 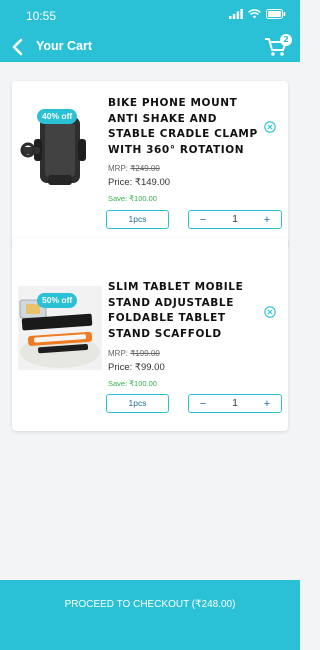 What do you see at coordinates (139, 182) in the screenshot?
I see `price-text: Price: ₹149.00` at bounding box center [139, 182].